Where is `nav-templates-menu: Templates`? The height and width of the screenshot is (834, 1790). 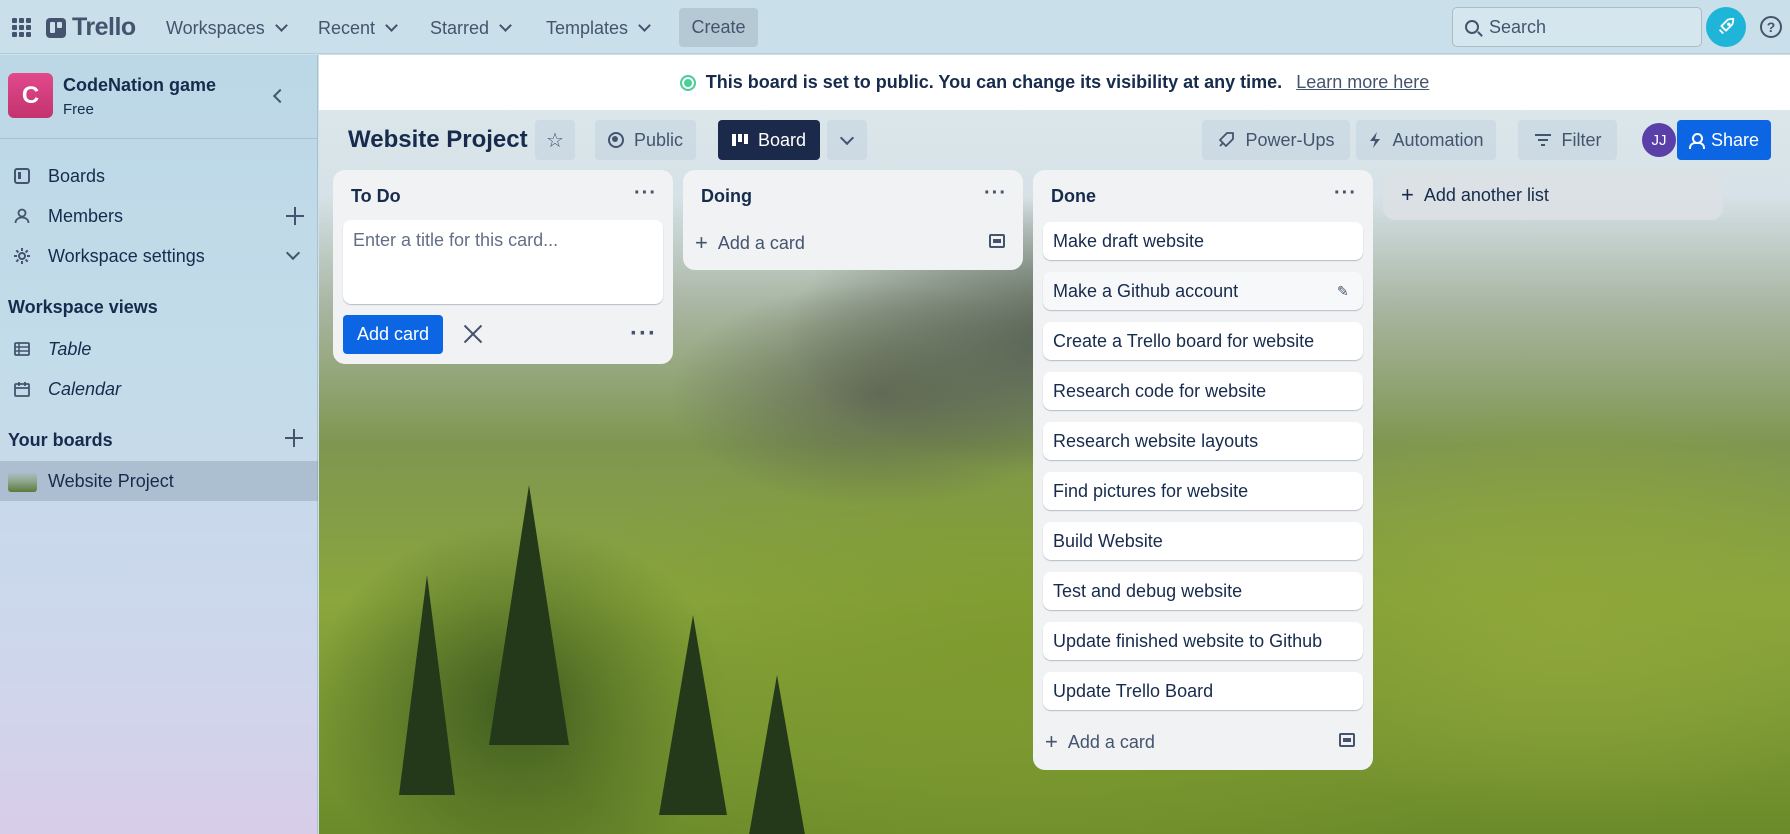 nav-templates-menu: Templates is located at coordinates (597, 28).